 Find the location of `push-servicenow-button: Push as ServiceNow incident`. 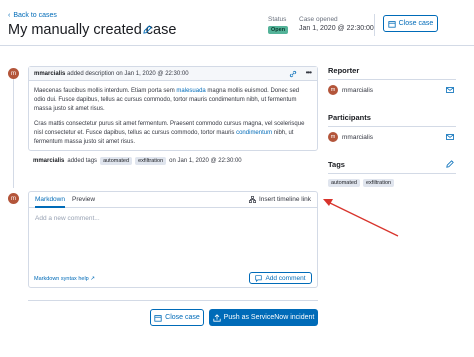

push-servicenow-button: Push as ServiceNow incident is located at coordinates (263, 317).